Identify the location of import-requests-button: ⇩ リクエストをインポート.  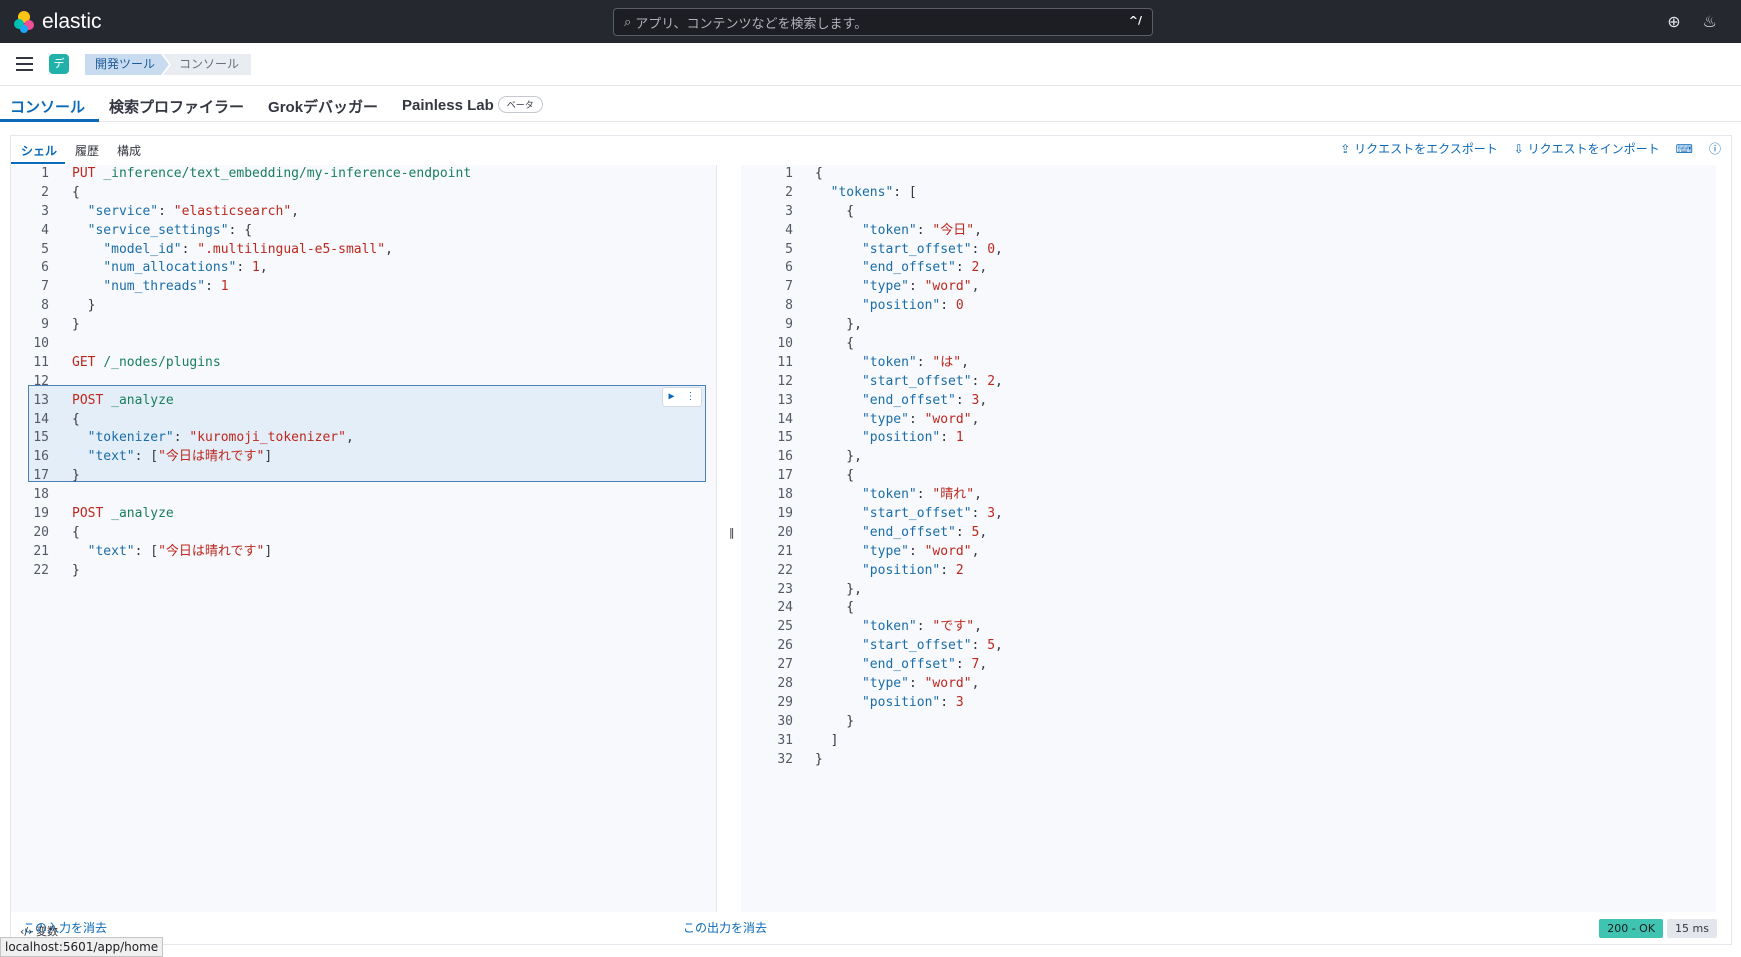
(1587, 148).